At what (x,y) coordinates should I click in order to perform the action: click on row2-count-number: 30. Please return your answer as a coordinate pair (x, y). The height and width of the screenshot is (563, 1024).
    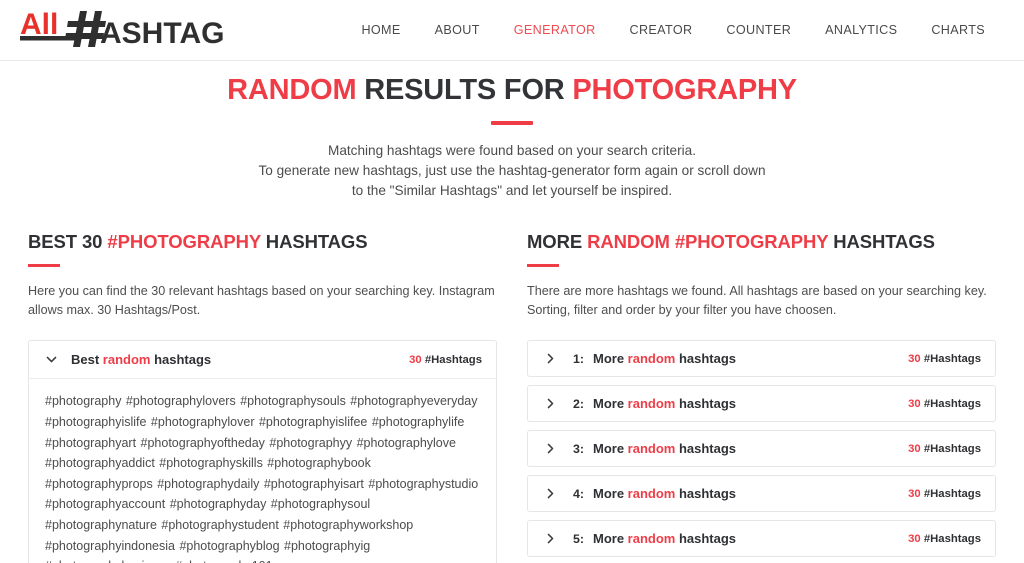
    Looking at the image, I should click on (914, 403).